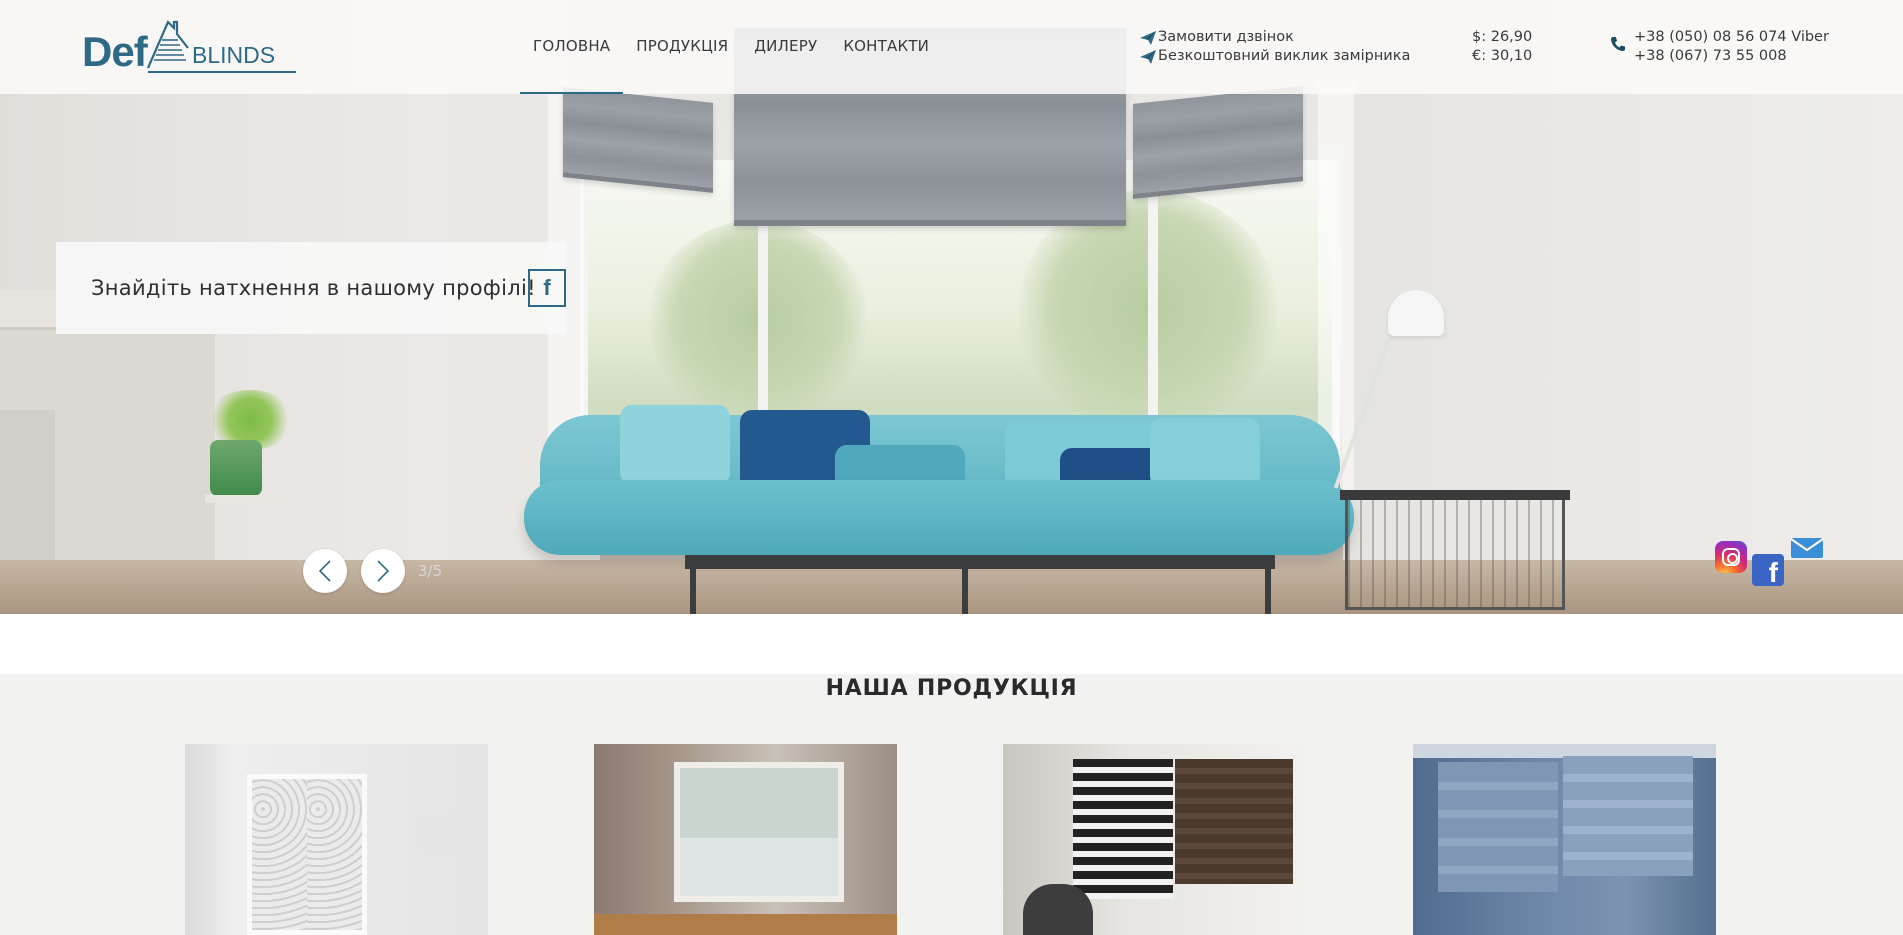  I want to click on phone-2: +38 (067) 73 55 008, so click(1731, 56).